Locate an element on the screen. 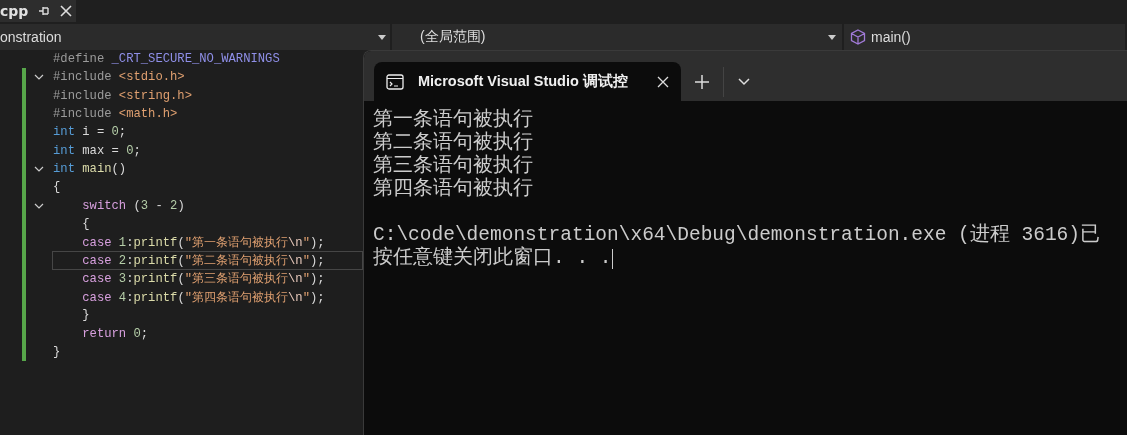 This screenshot has width=1127, height=435. code-text: switch (3 - 2) is located at coordinates (133, 205).